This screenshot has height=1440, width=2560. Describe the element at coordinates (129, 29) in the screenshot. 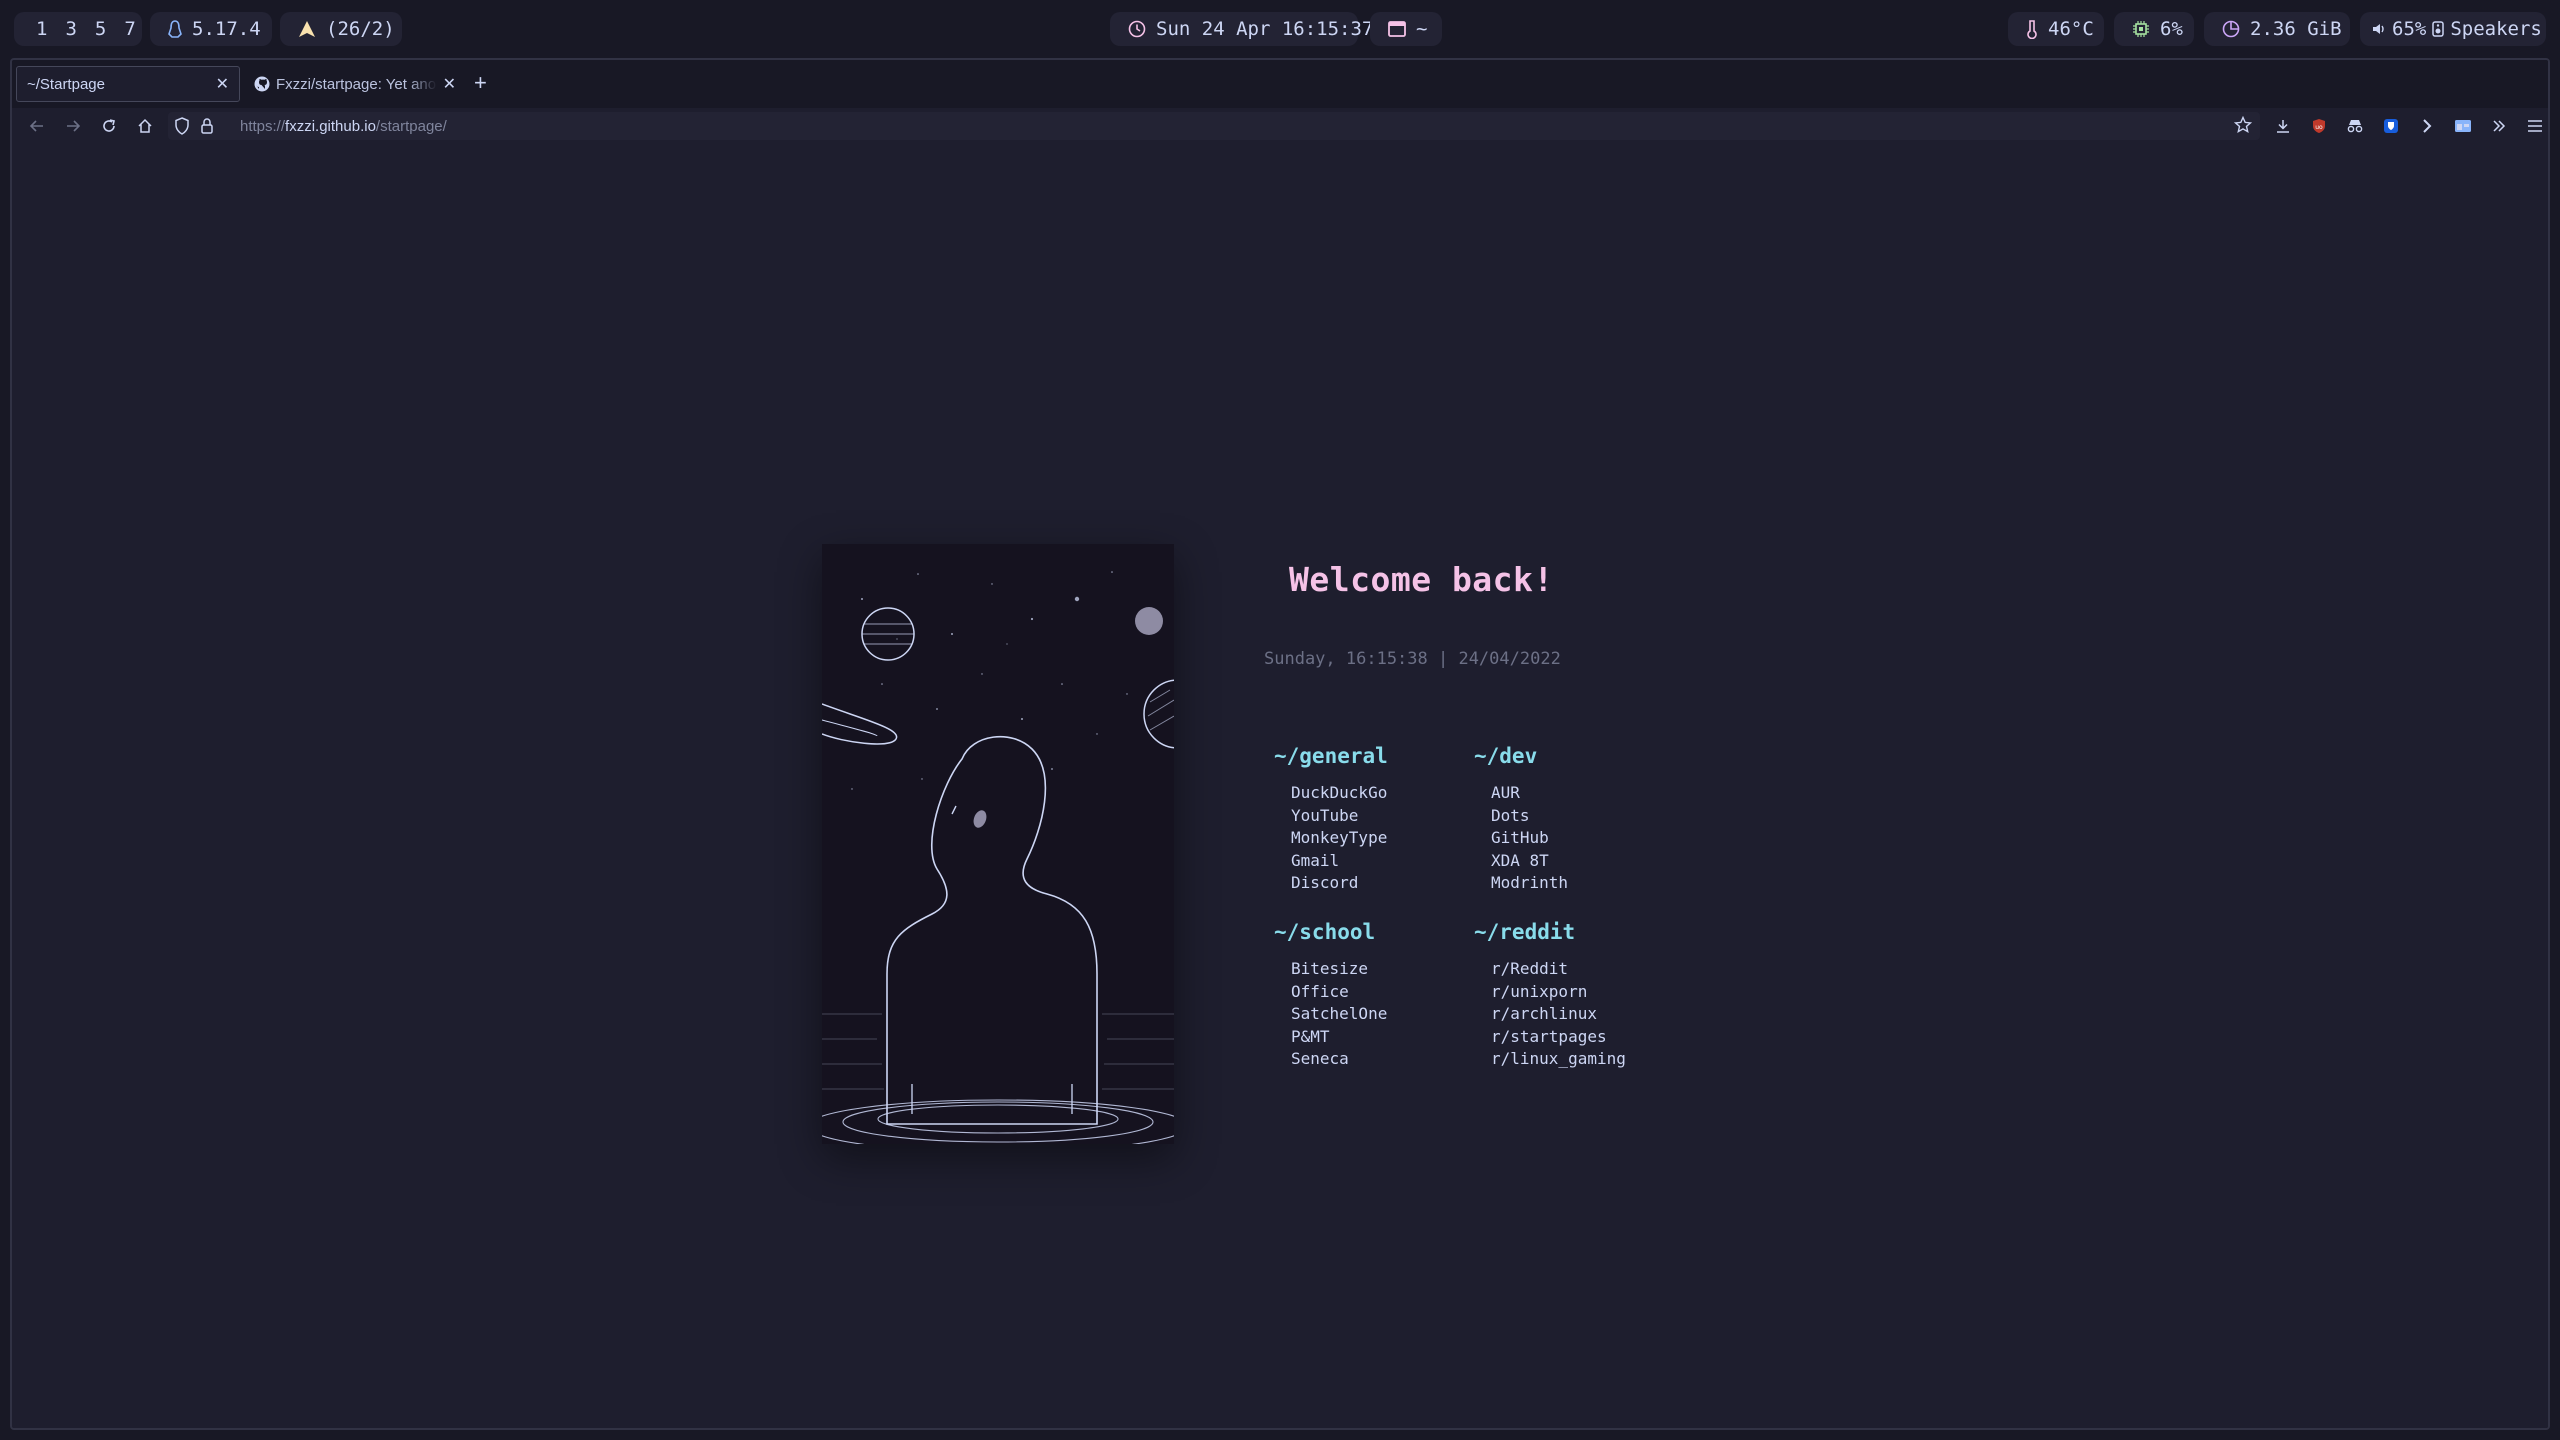

I see `workspace-7: 7` at that location.